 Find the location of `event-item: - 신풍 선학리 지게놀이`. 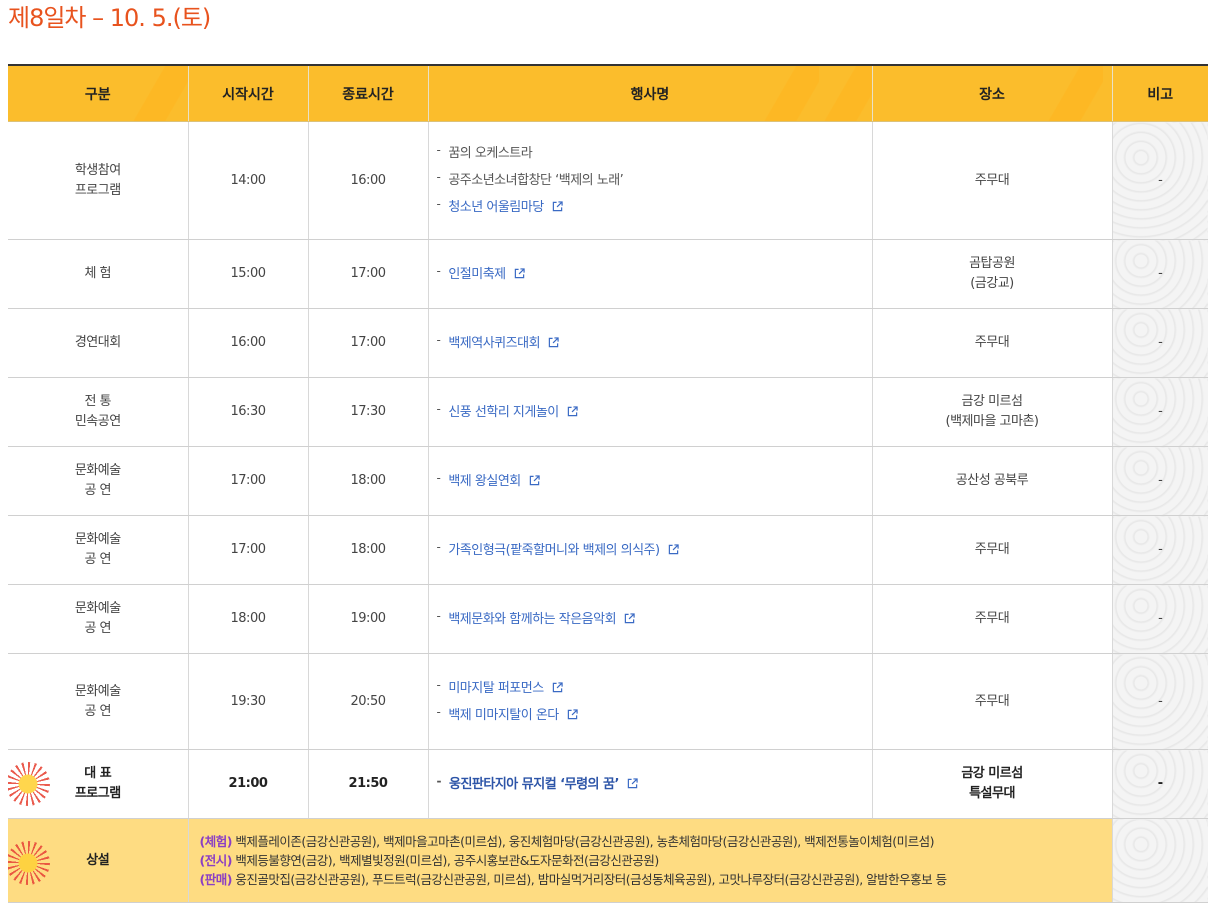

event-item: - 신풍 선학리 지게놀이 is located at coordinates (654, 412).